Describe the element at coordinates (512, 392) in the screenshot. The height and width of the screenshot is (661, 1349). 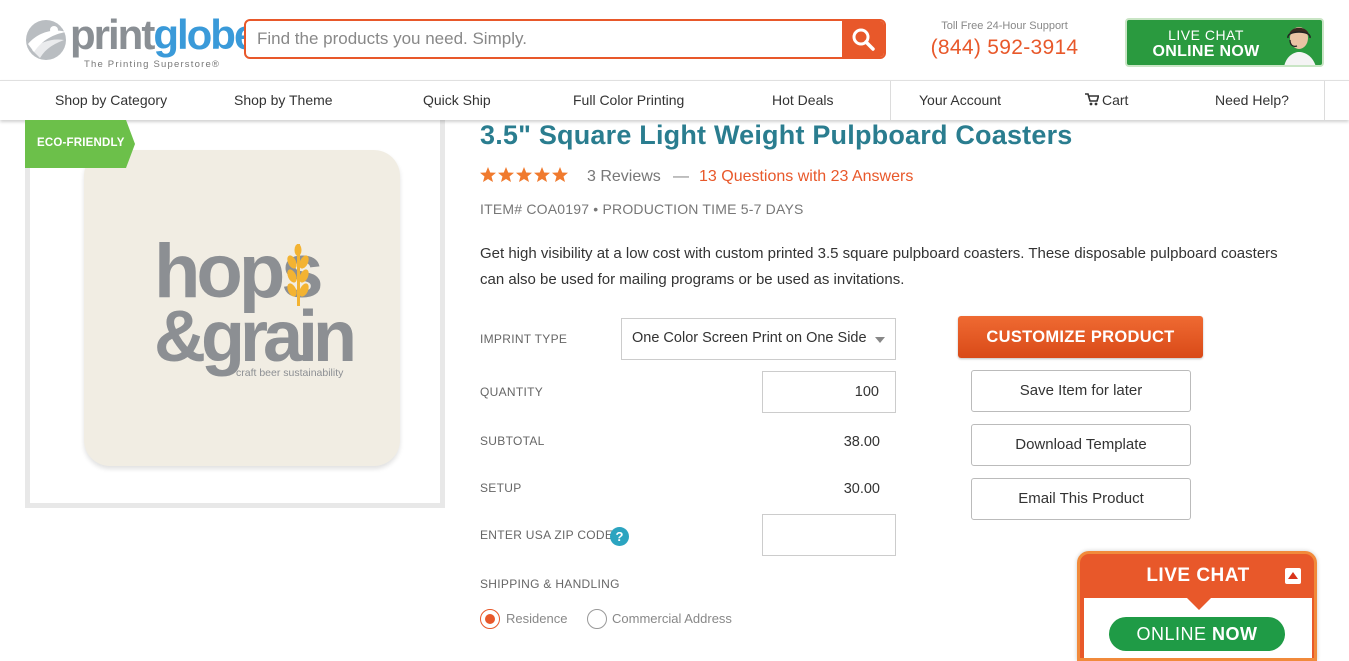
I see `quantity-label: QUANTITY` at that location.